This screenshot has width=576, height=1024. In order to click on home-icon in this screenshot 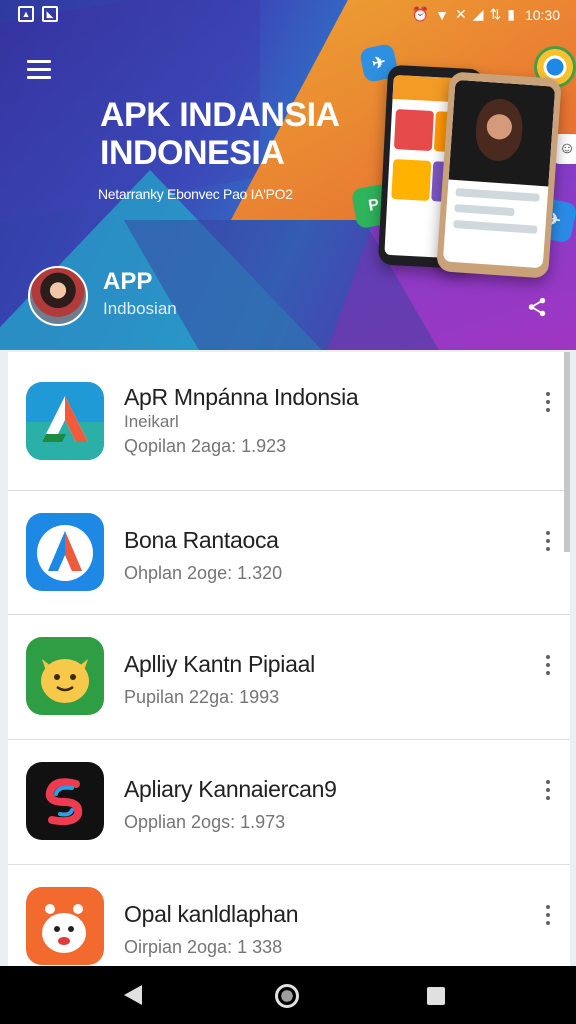, I will do `click(287, 996)`.